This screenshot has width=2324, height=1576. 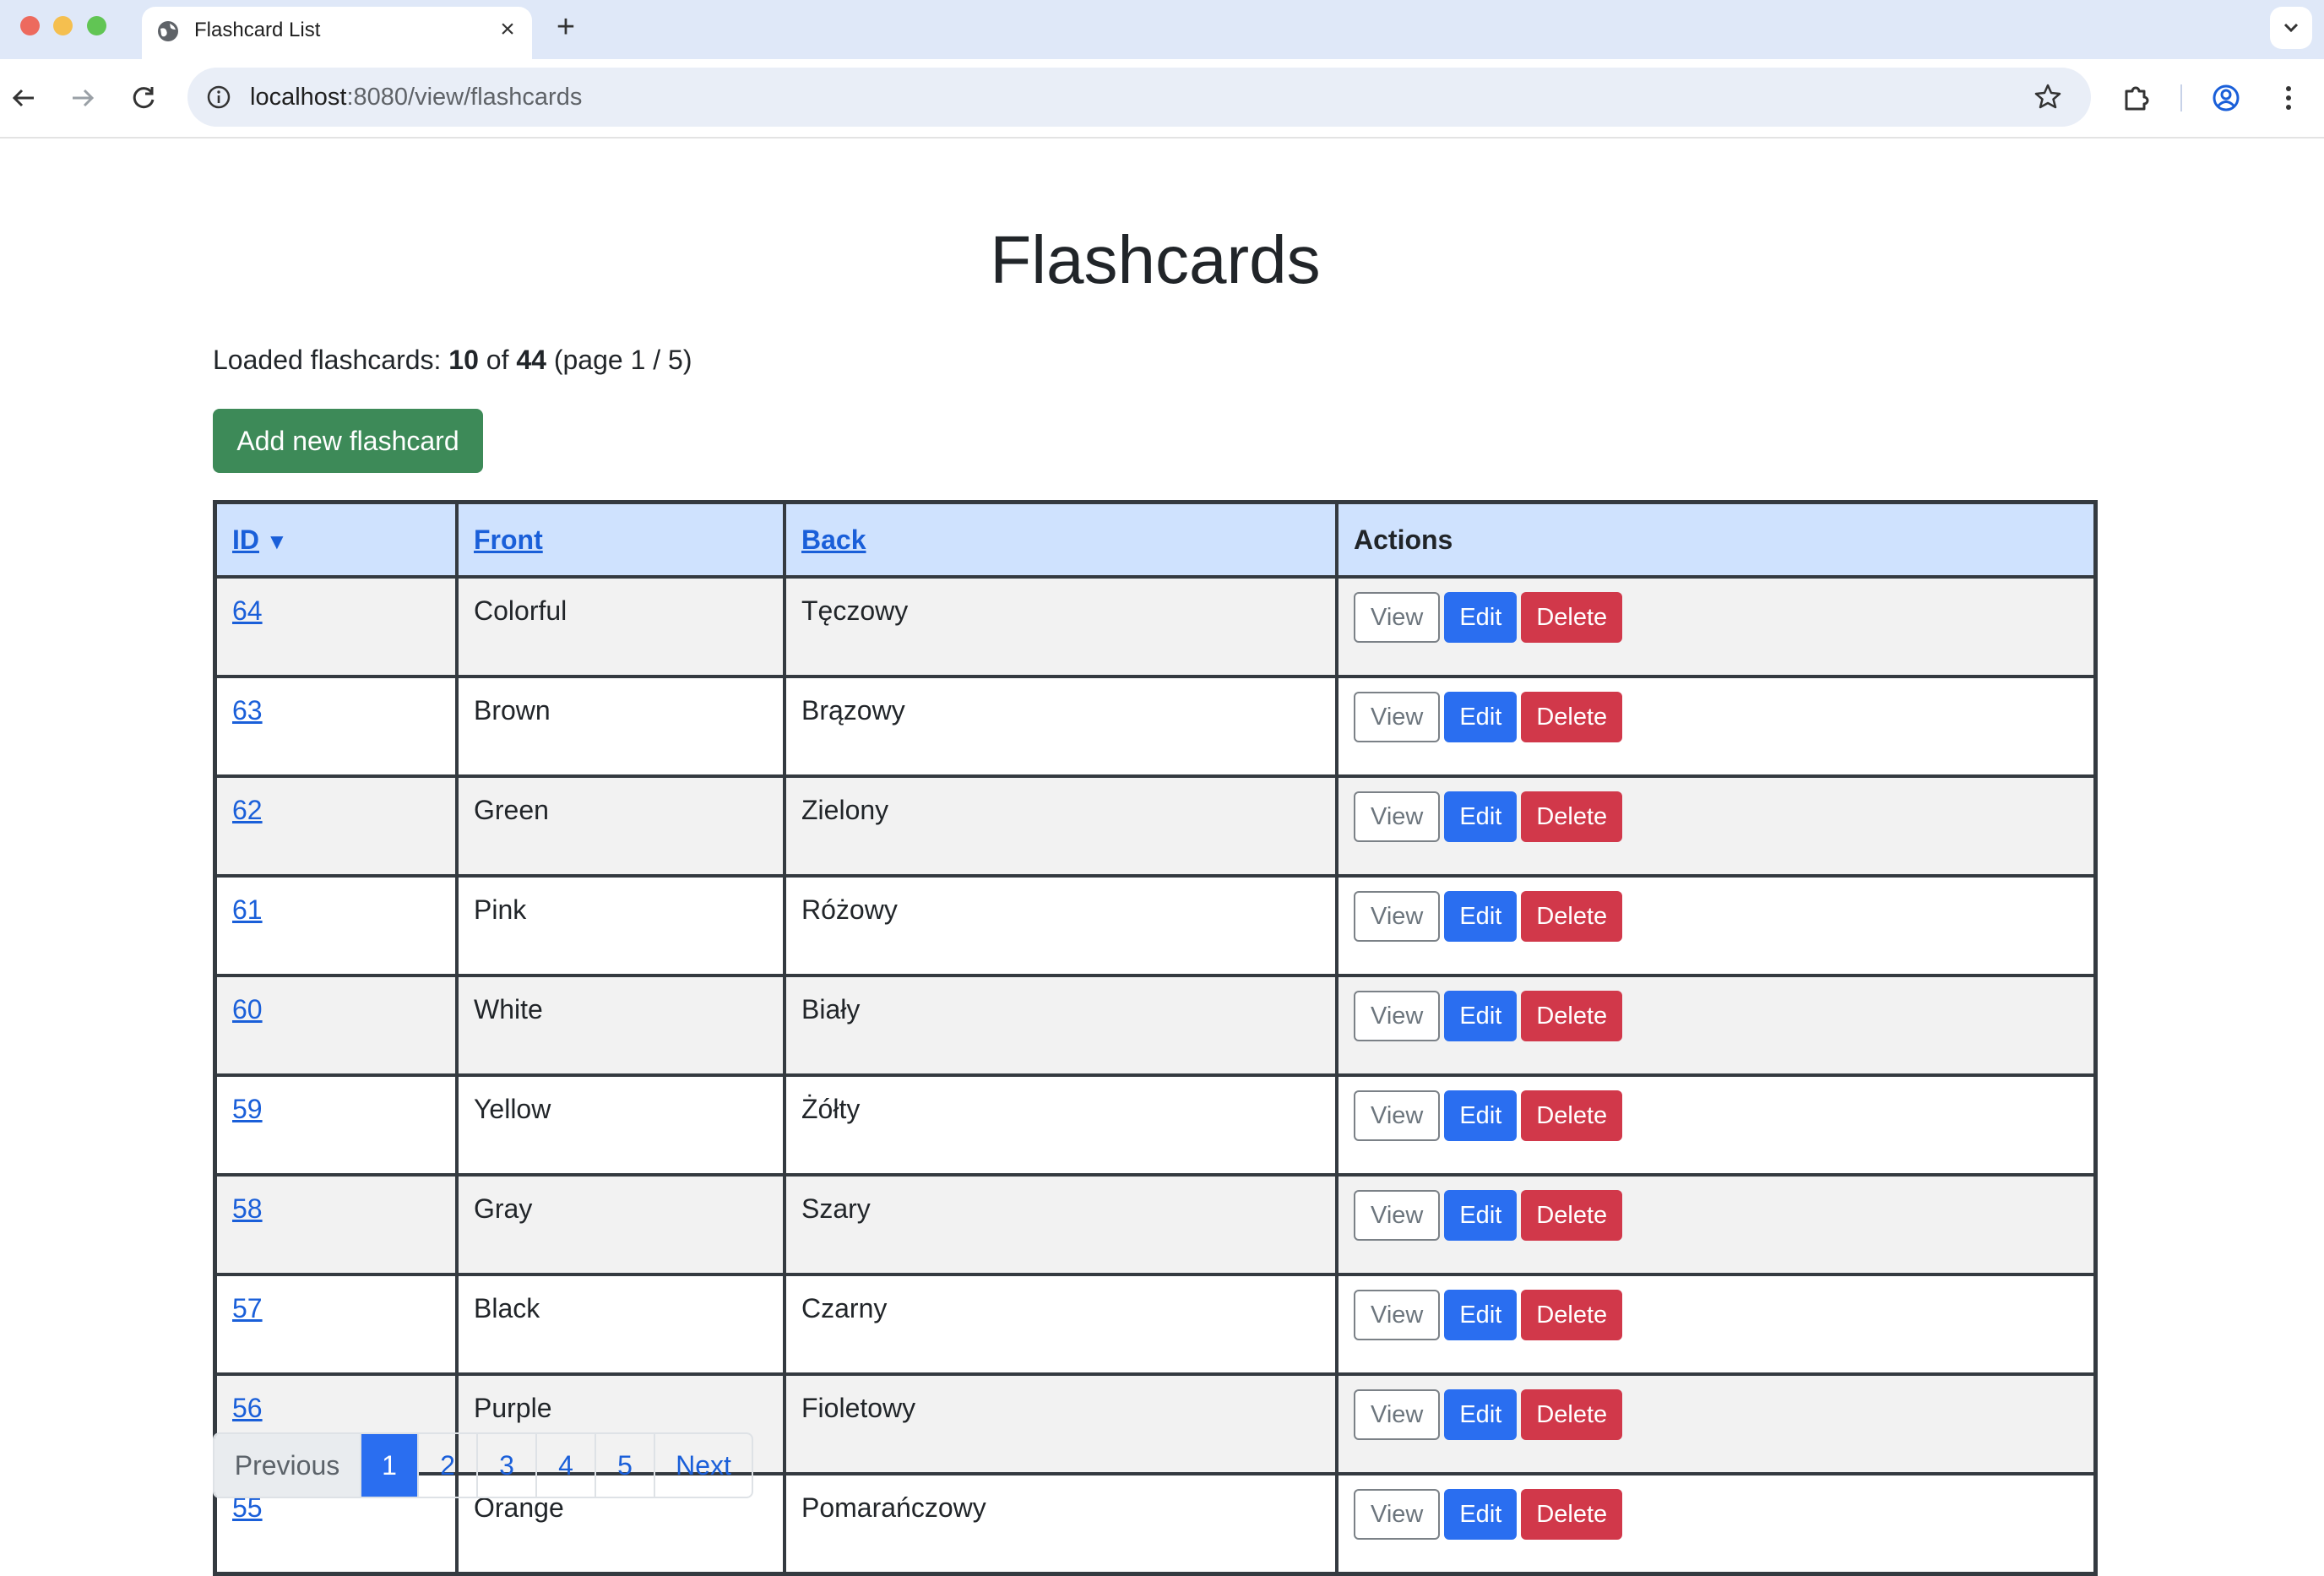 I want to click on forward-arrow-icon, so click(x=82, y=98).